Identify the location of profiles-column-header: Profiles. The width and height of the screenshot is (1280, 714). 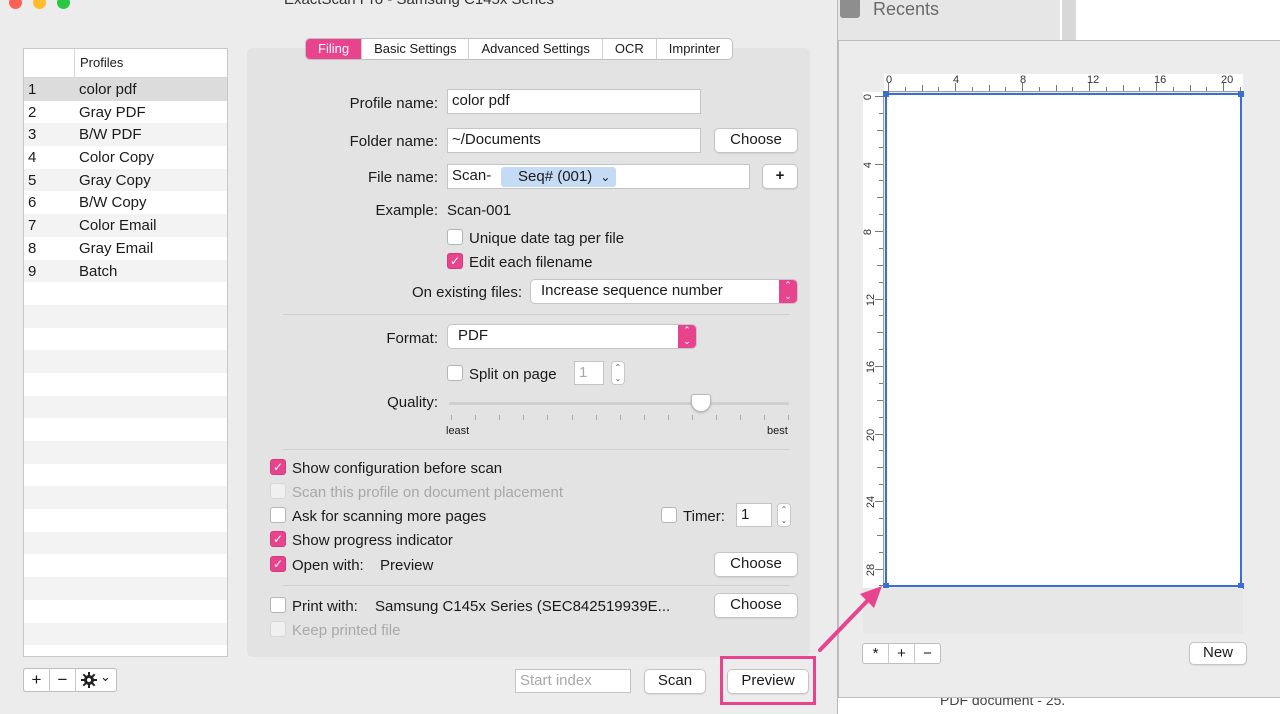
(101, 62).